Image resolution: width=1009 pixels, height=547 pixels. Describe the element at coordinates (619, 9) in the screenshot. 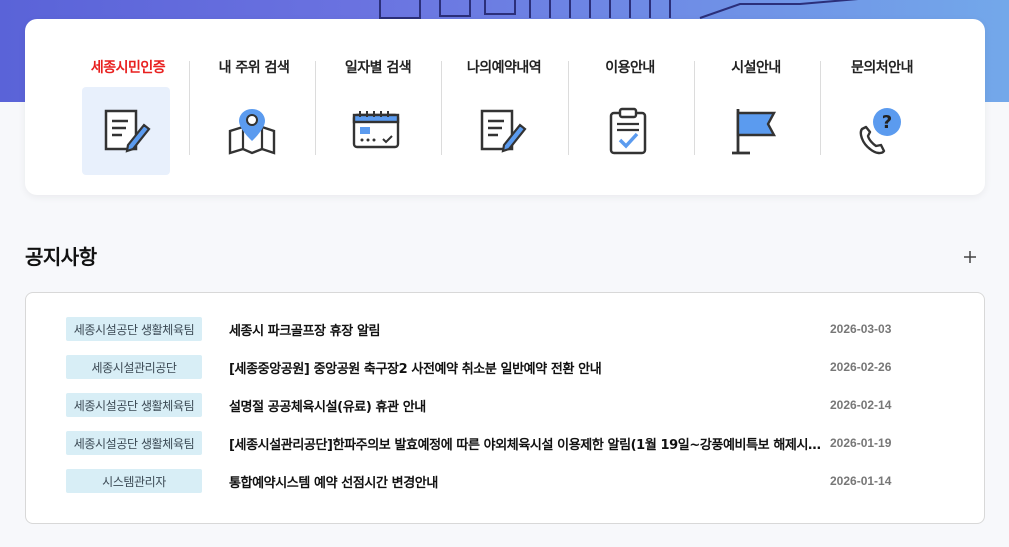

I see `building-illustration` at that location.